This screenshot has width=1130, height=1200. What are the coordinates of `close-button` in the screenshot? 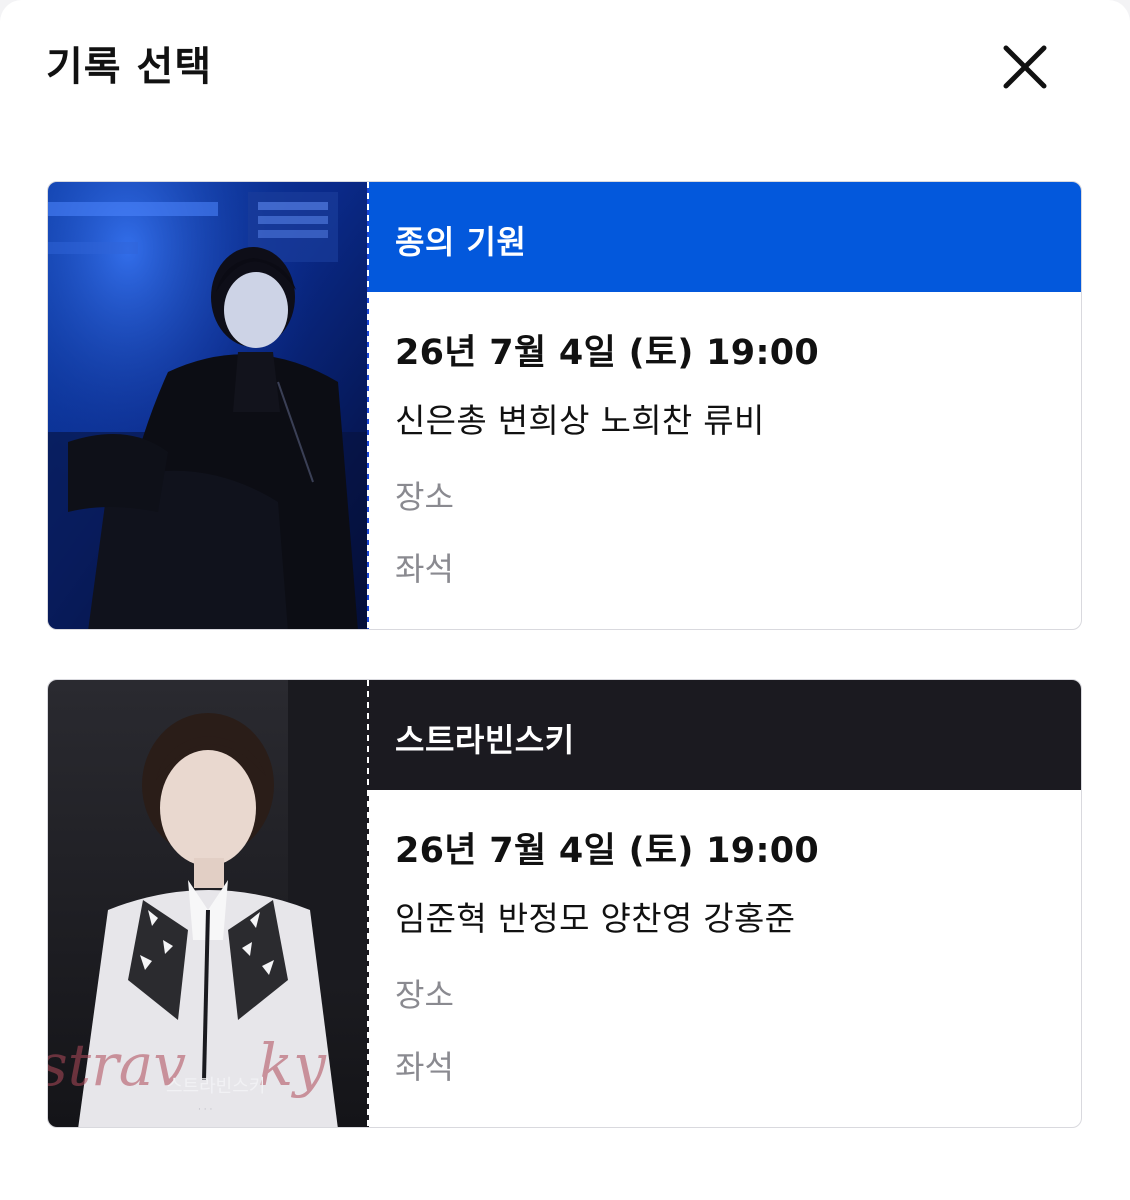 It's located at (1025, 67).